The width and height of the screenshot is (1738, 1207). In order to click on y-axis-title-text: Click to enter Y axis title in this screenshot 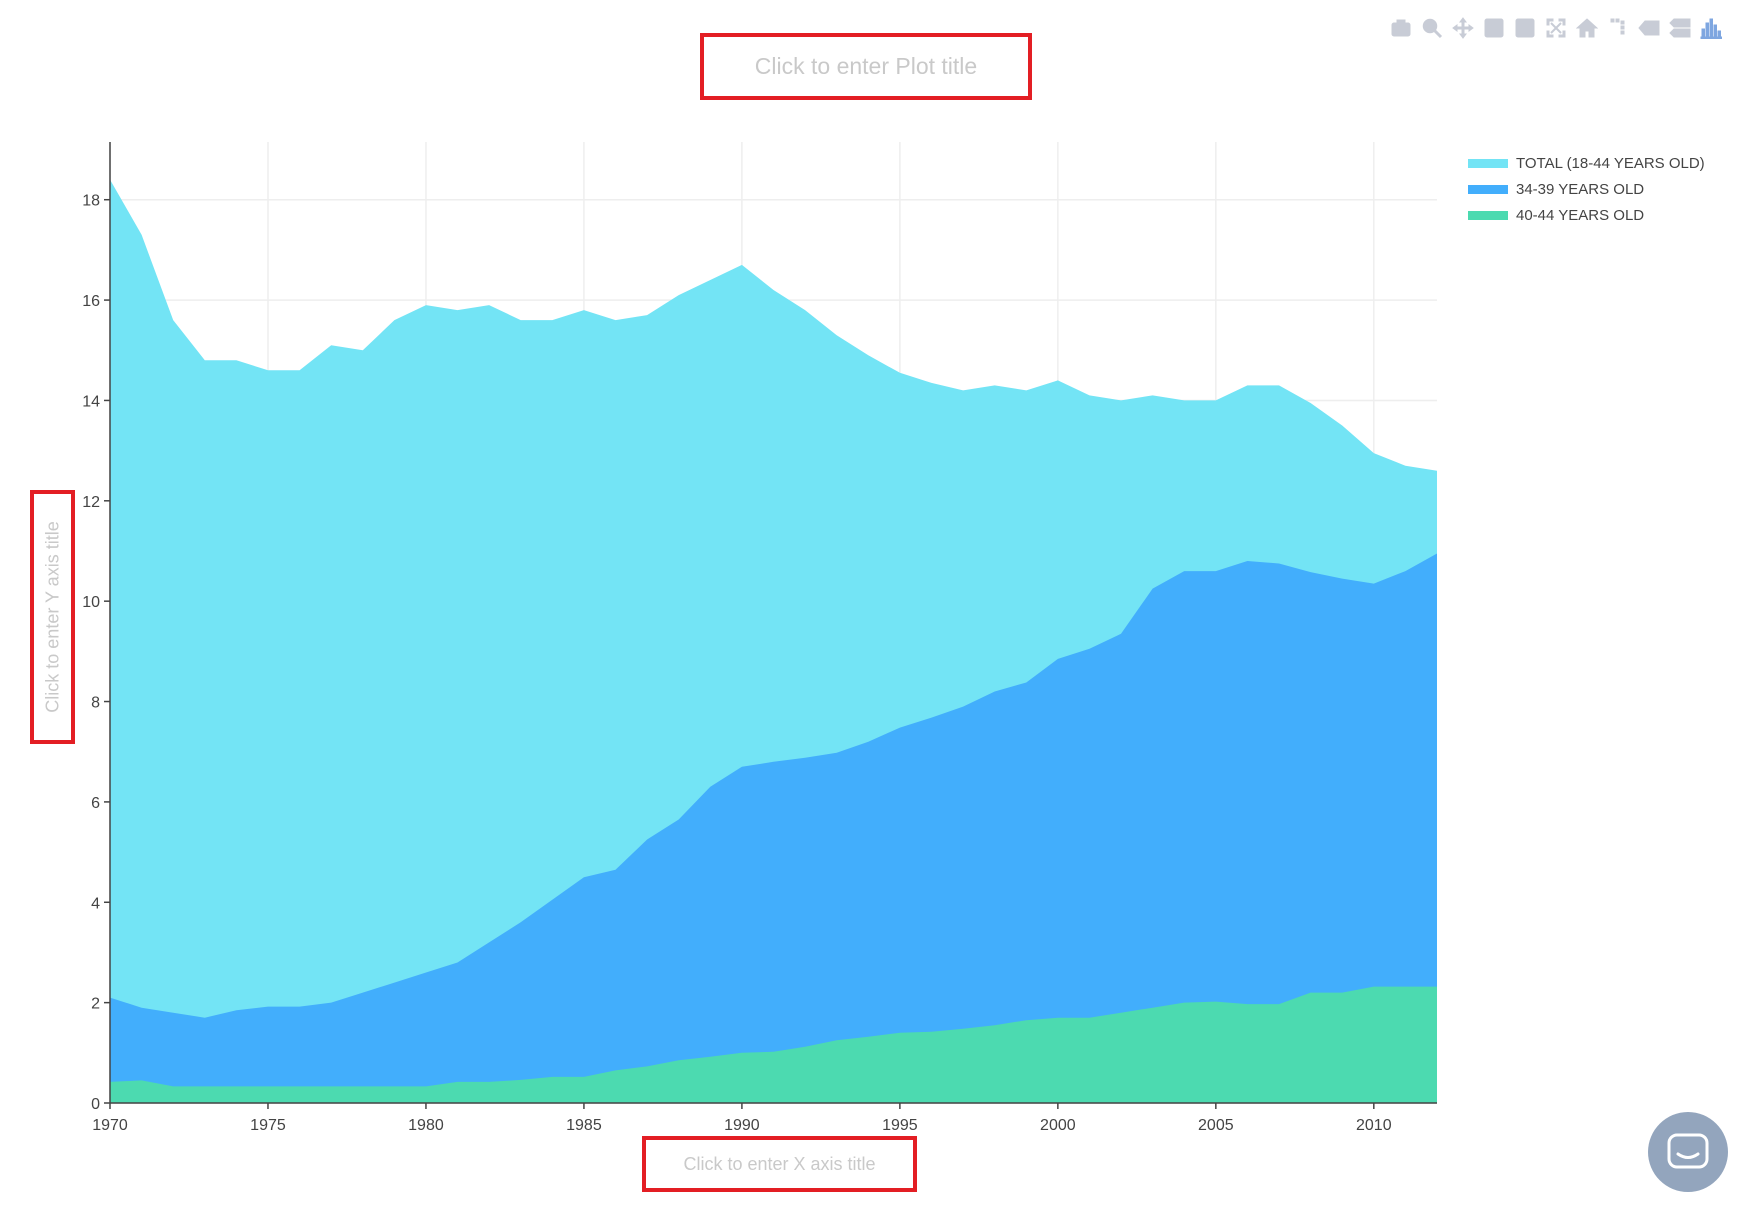, I will do `click(52, 617)`.